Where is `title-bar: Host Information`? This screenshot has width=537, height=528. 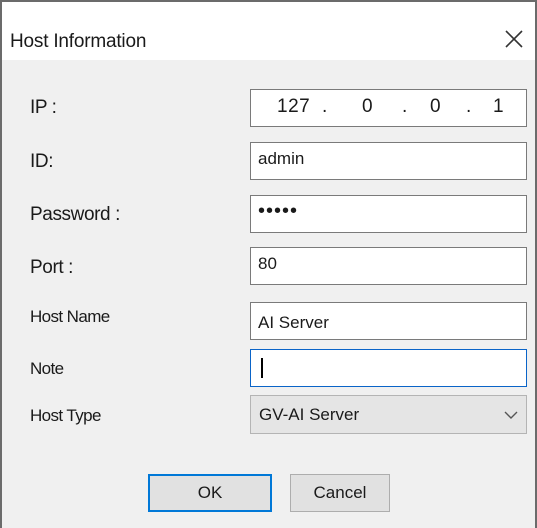 title-bar: Host Information is located at coordinates (268, 31).